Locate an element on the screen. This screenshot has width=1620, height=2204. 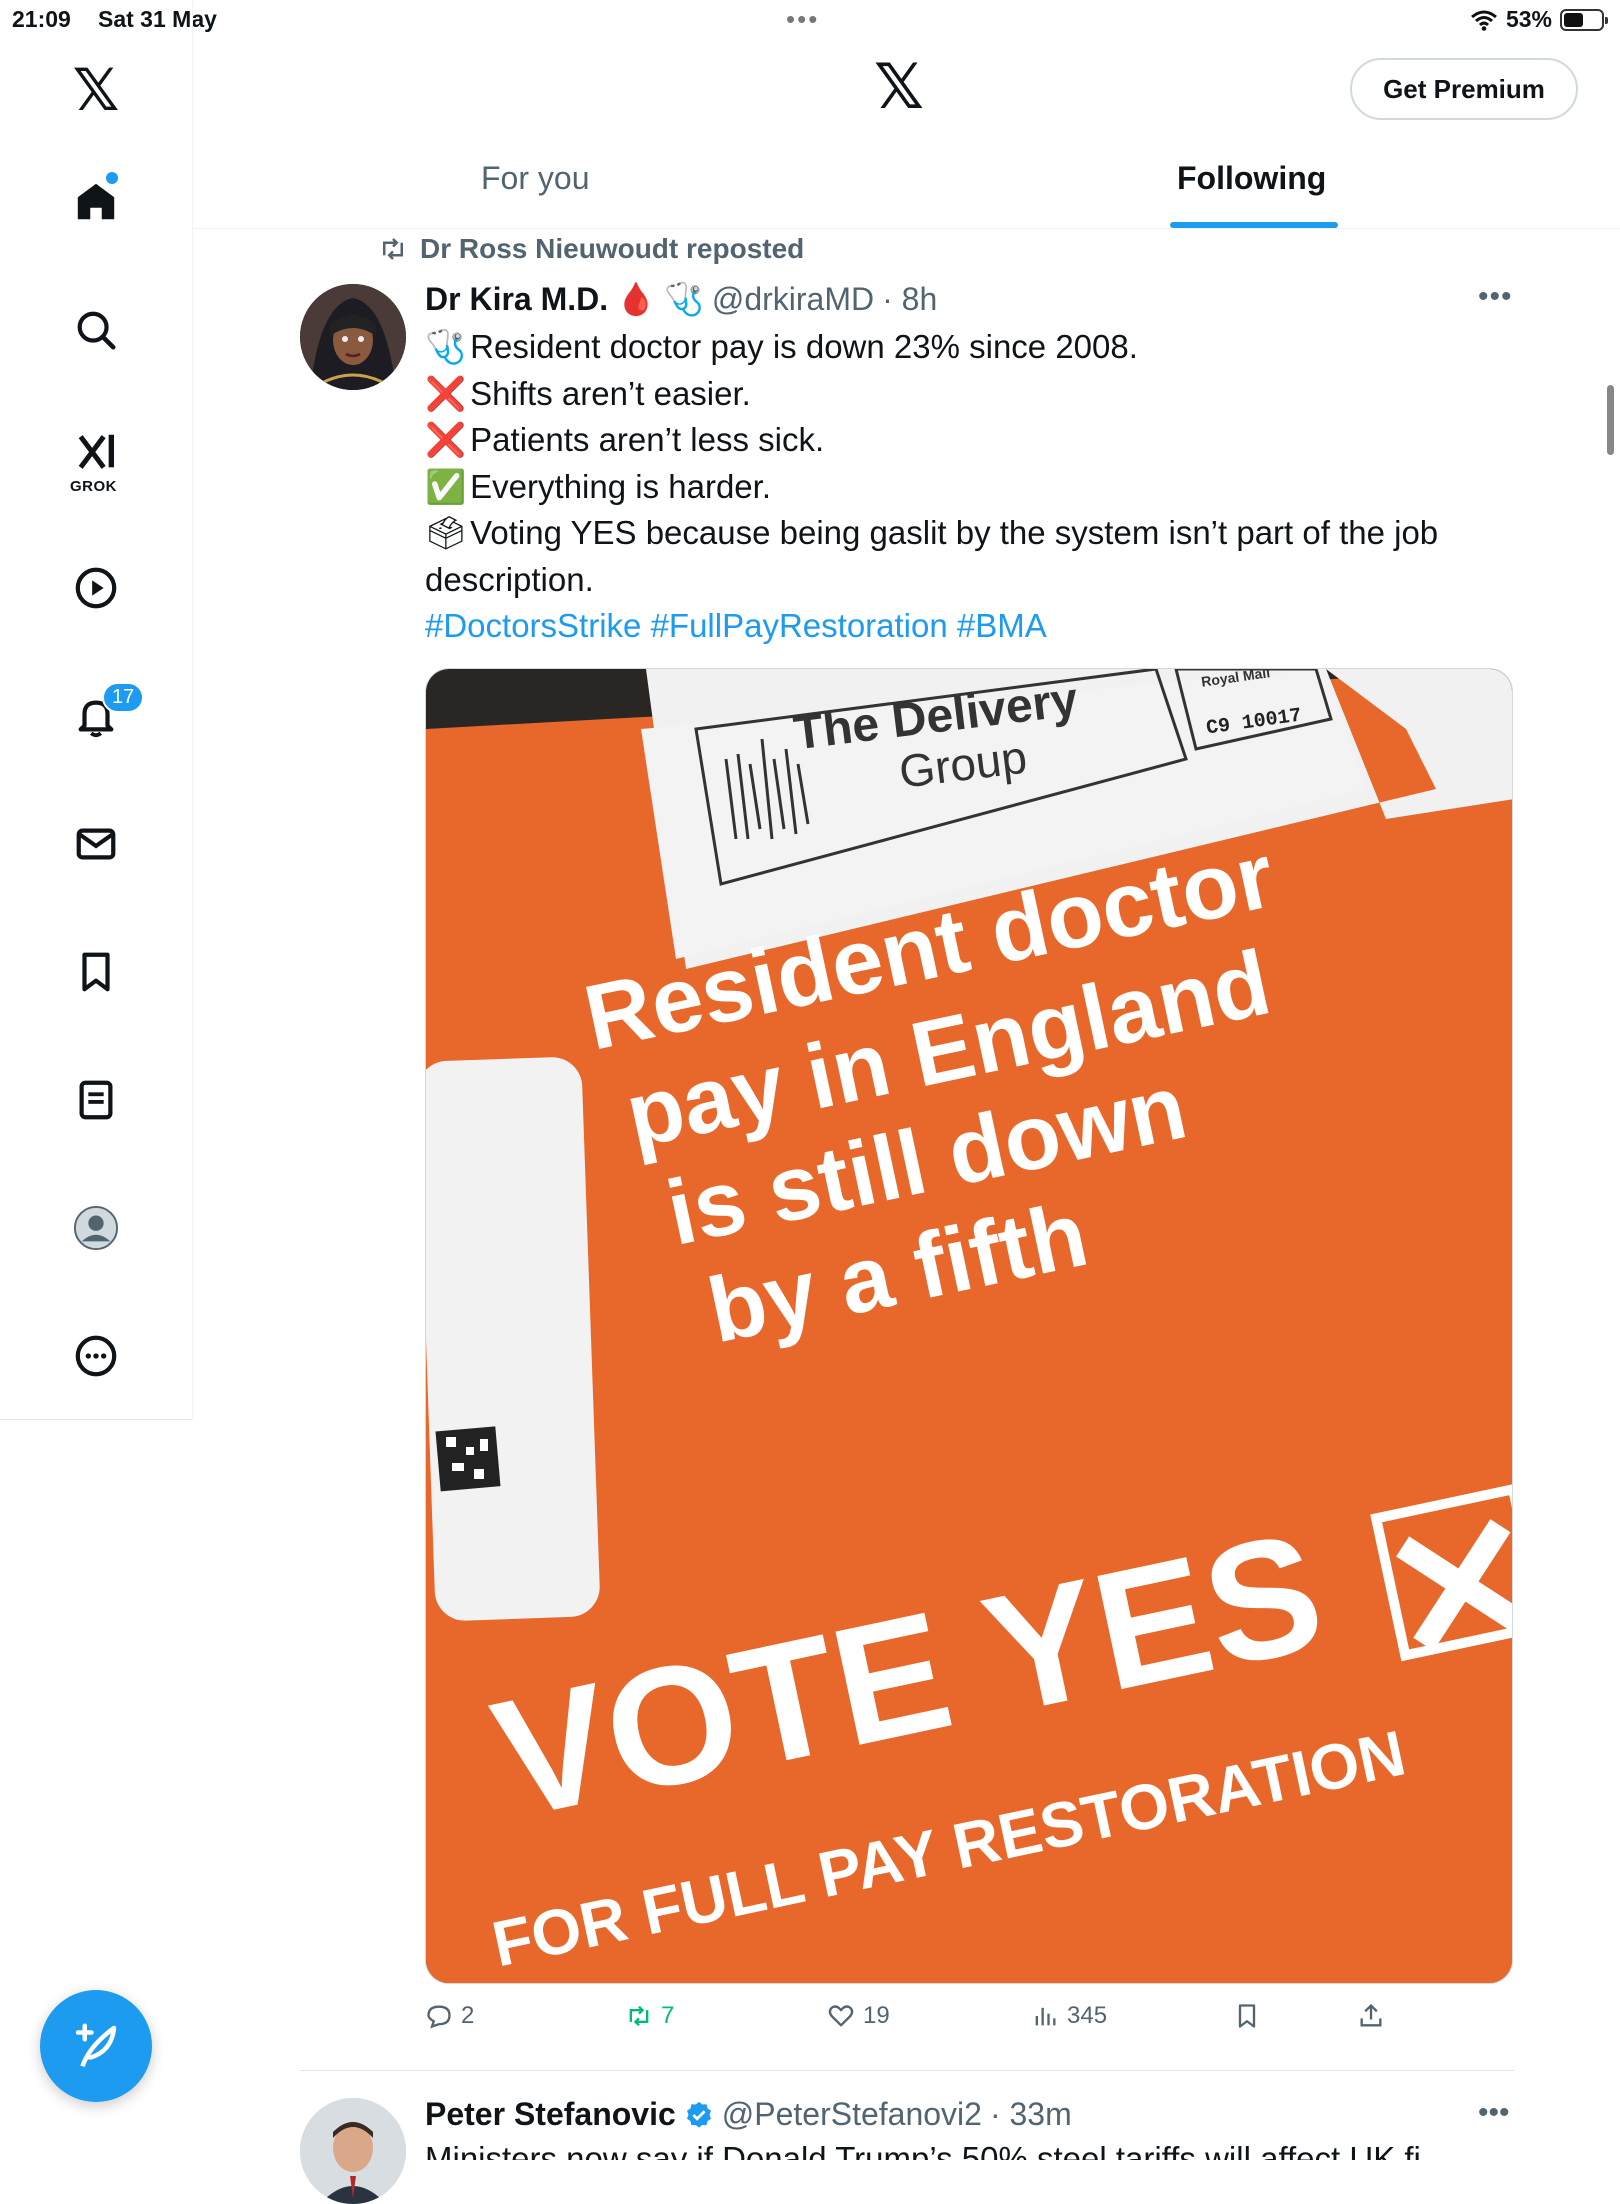
sidebar-divider is located at coordinates (96, 1419).